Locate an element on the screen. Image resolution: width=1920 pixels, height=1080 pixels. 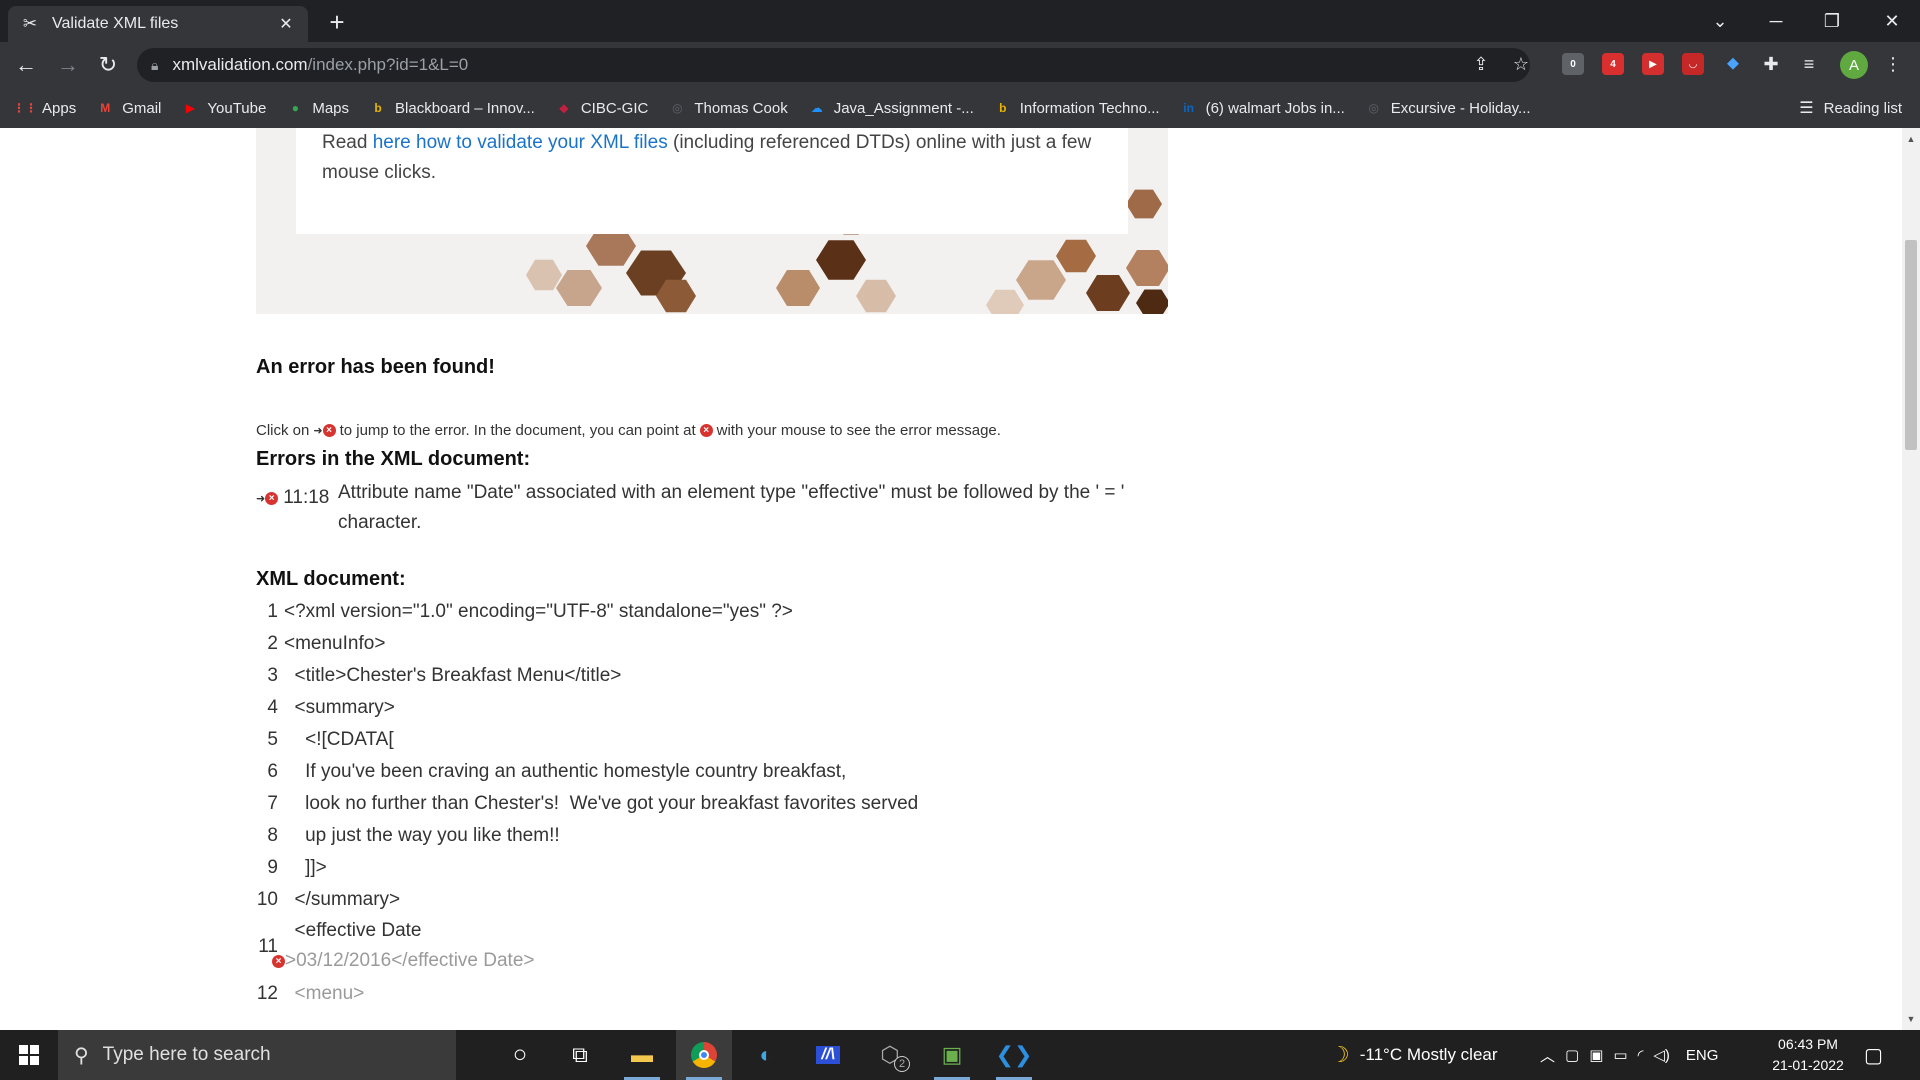
line-text: <menu> is located at coordinates (324, 993).